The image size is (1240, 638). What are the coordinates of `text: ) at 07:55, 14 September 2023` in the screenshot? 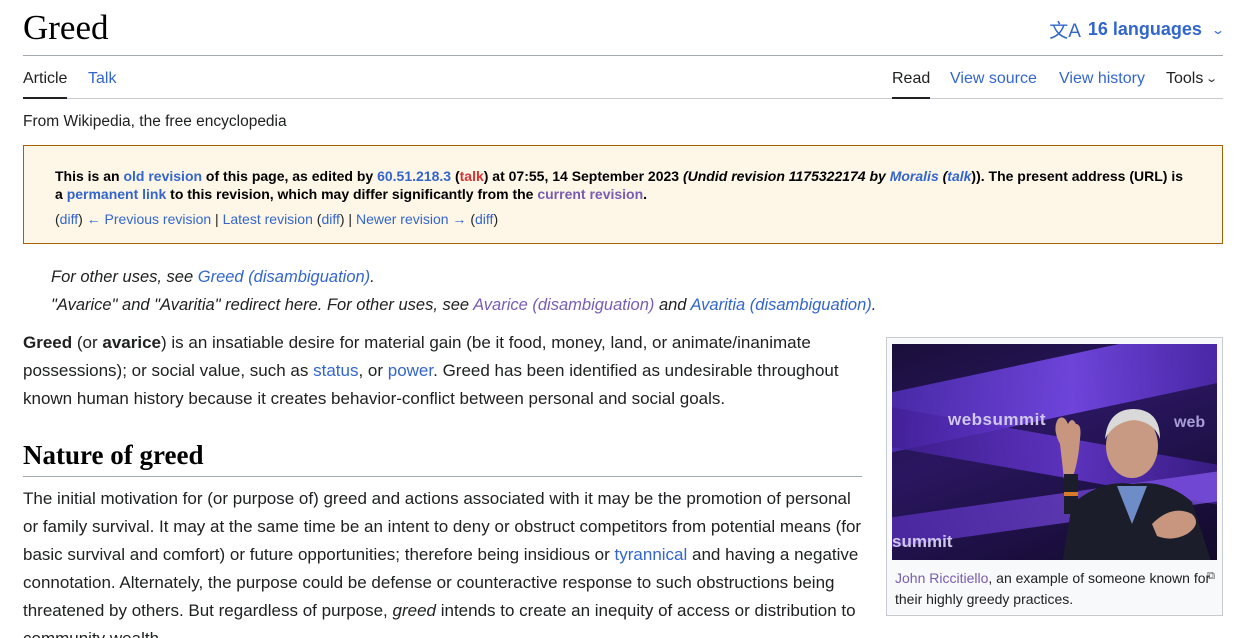 It's located at (583, 176).